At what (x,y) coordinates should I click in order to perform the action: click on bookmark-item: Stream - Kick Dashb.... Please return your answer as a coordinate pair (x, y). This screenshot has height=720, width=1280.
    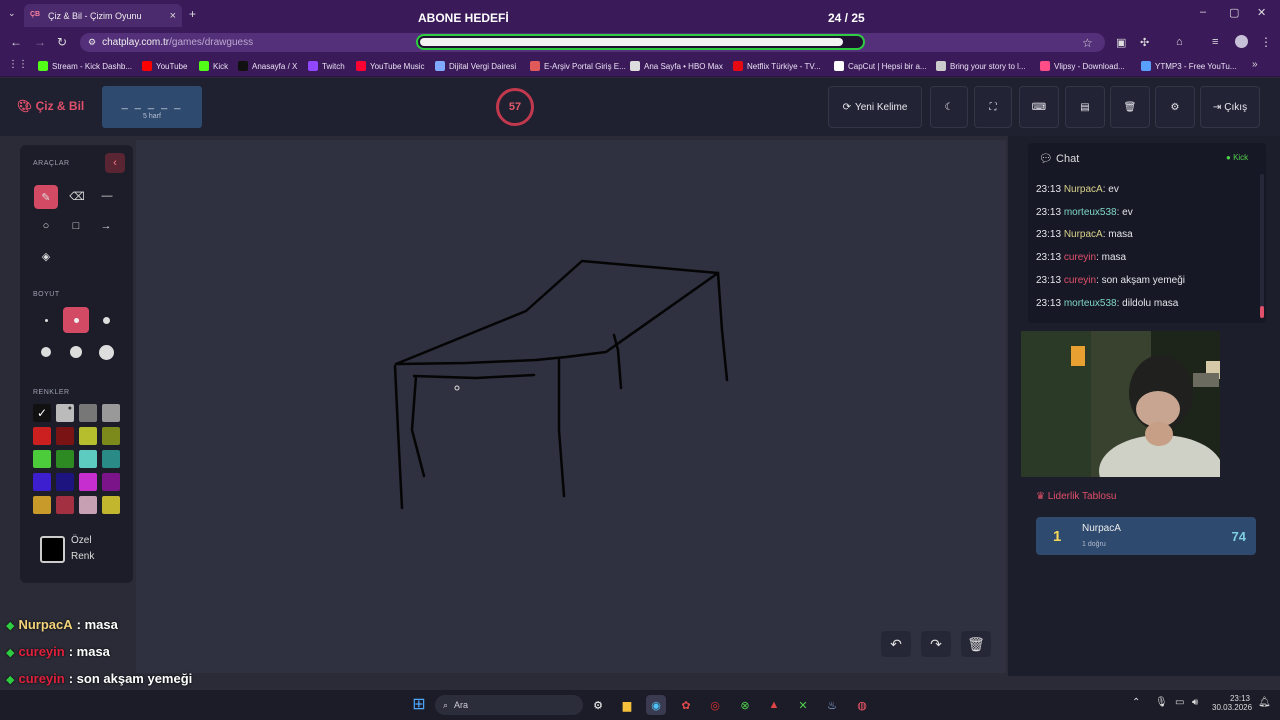
    Looking at the image, I should click on (85, 66).